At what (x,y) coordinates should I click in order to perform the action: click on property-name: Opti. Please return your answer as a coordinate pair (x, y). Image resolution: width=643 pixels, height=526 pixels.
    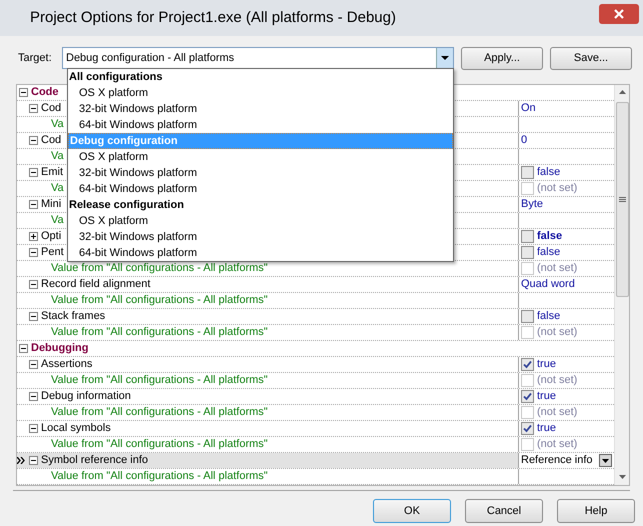
    Looking at the image, I should click on (51, 236).